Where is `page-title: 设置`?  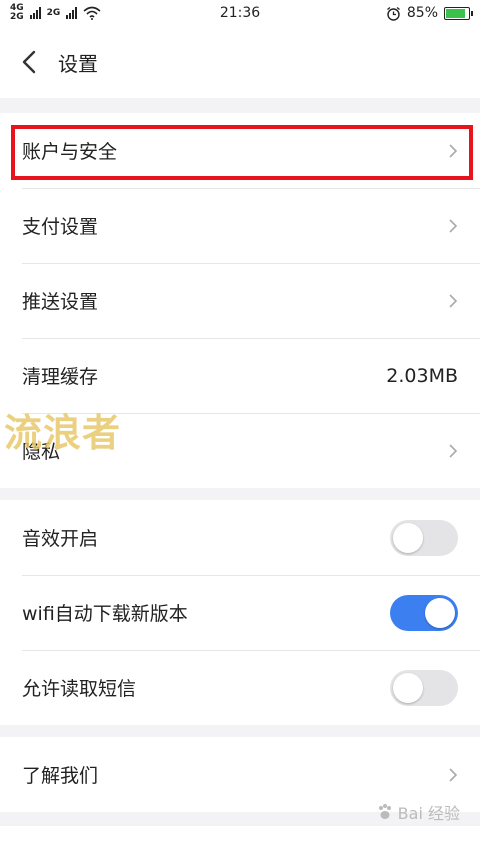 page-title: 设置 is located at coordinates (78, 63).